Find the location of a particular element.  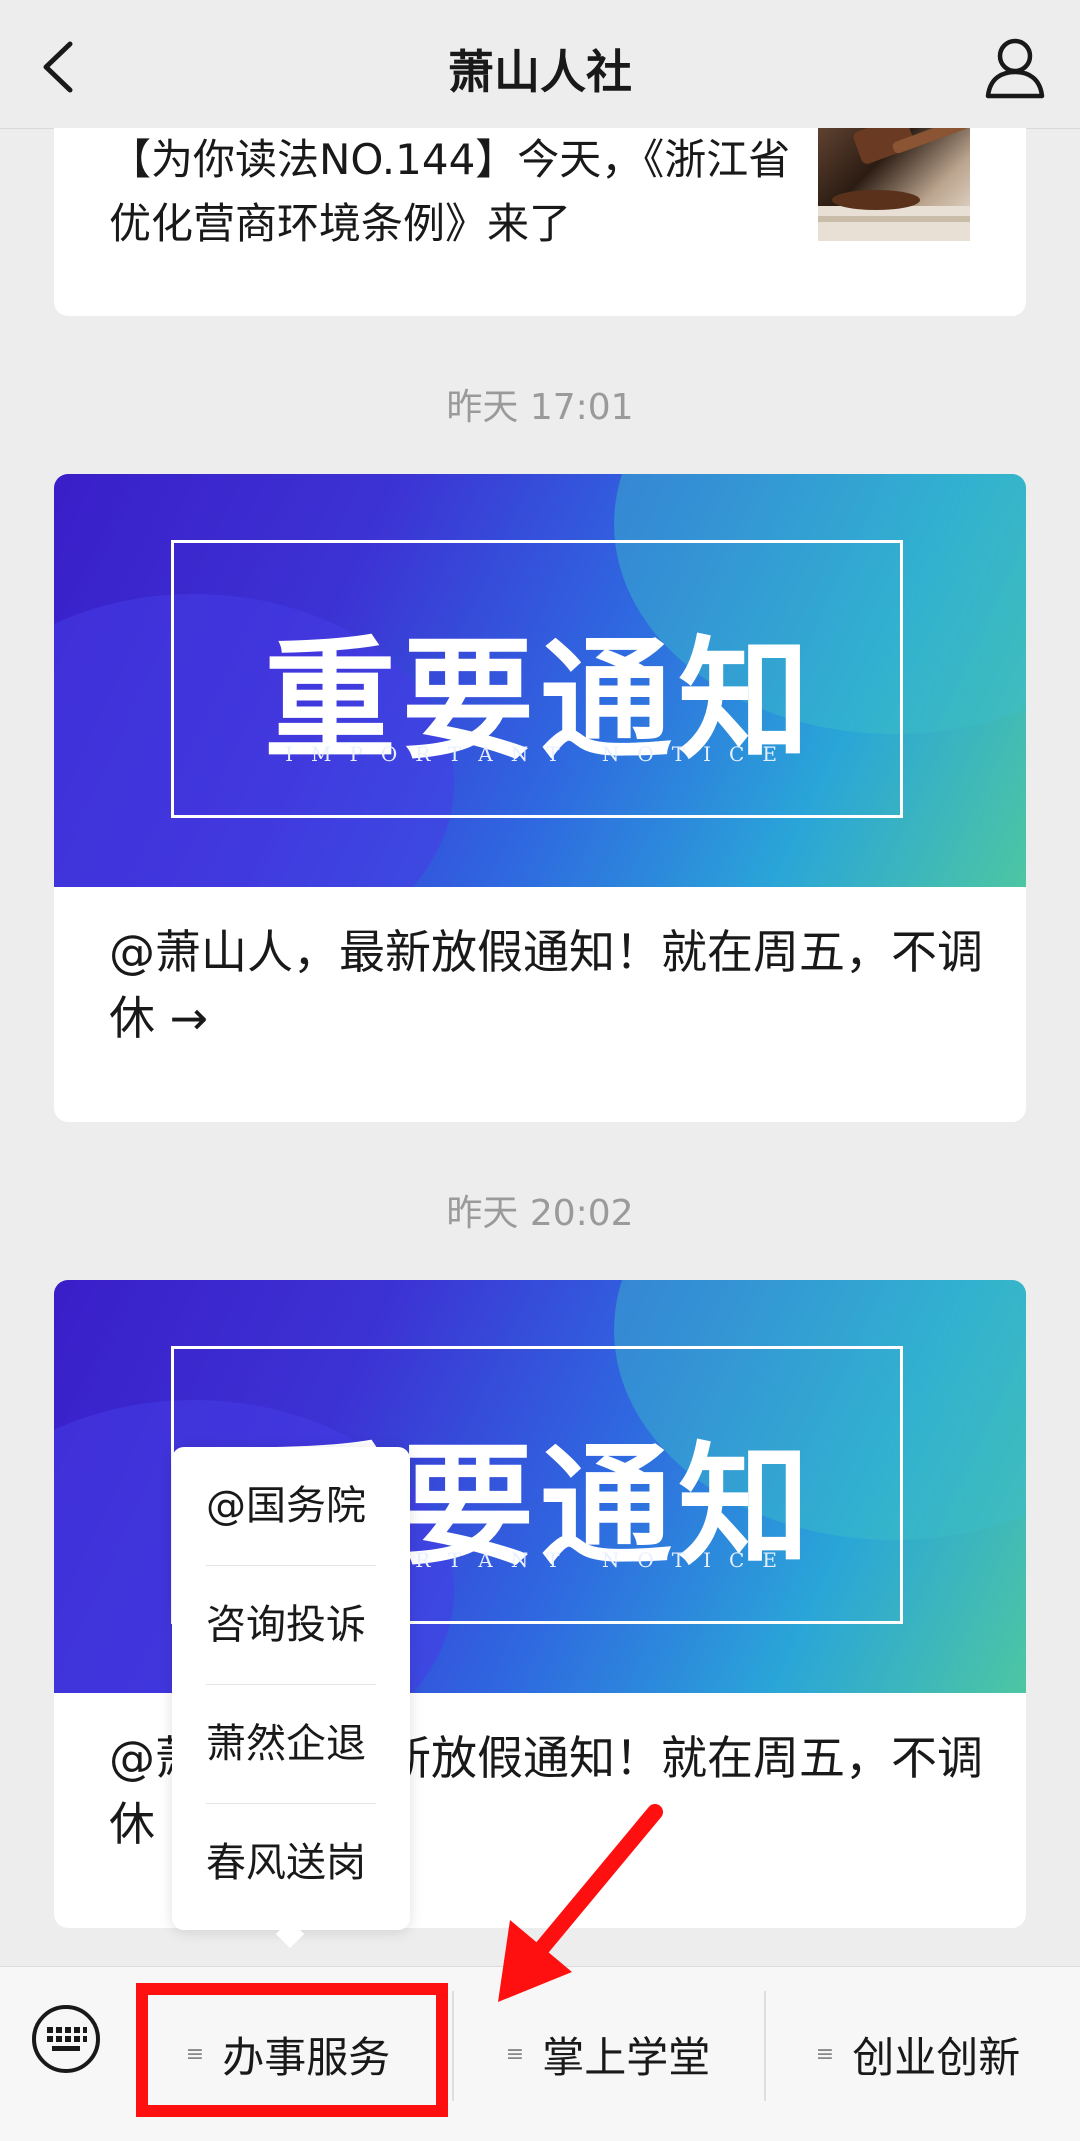

gavel-image is located at coordinates (894, 184).